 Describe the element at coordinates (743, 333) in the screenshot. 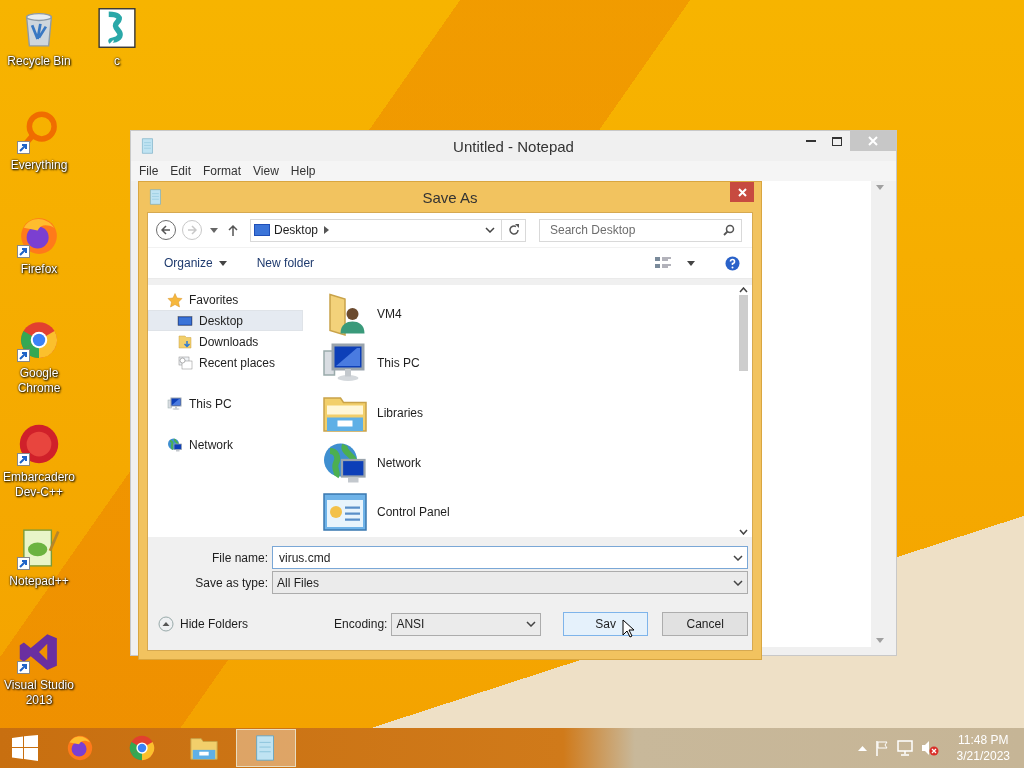

I see `scroll-thumb` at that location.